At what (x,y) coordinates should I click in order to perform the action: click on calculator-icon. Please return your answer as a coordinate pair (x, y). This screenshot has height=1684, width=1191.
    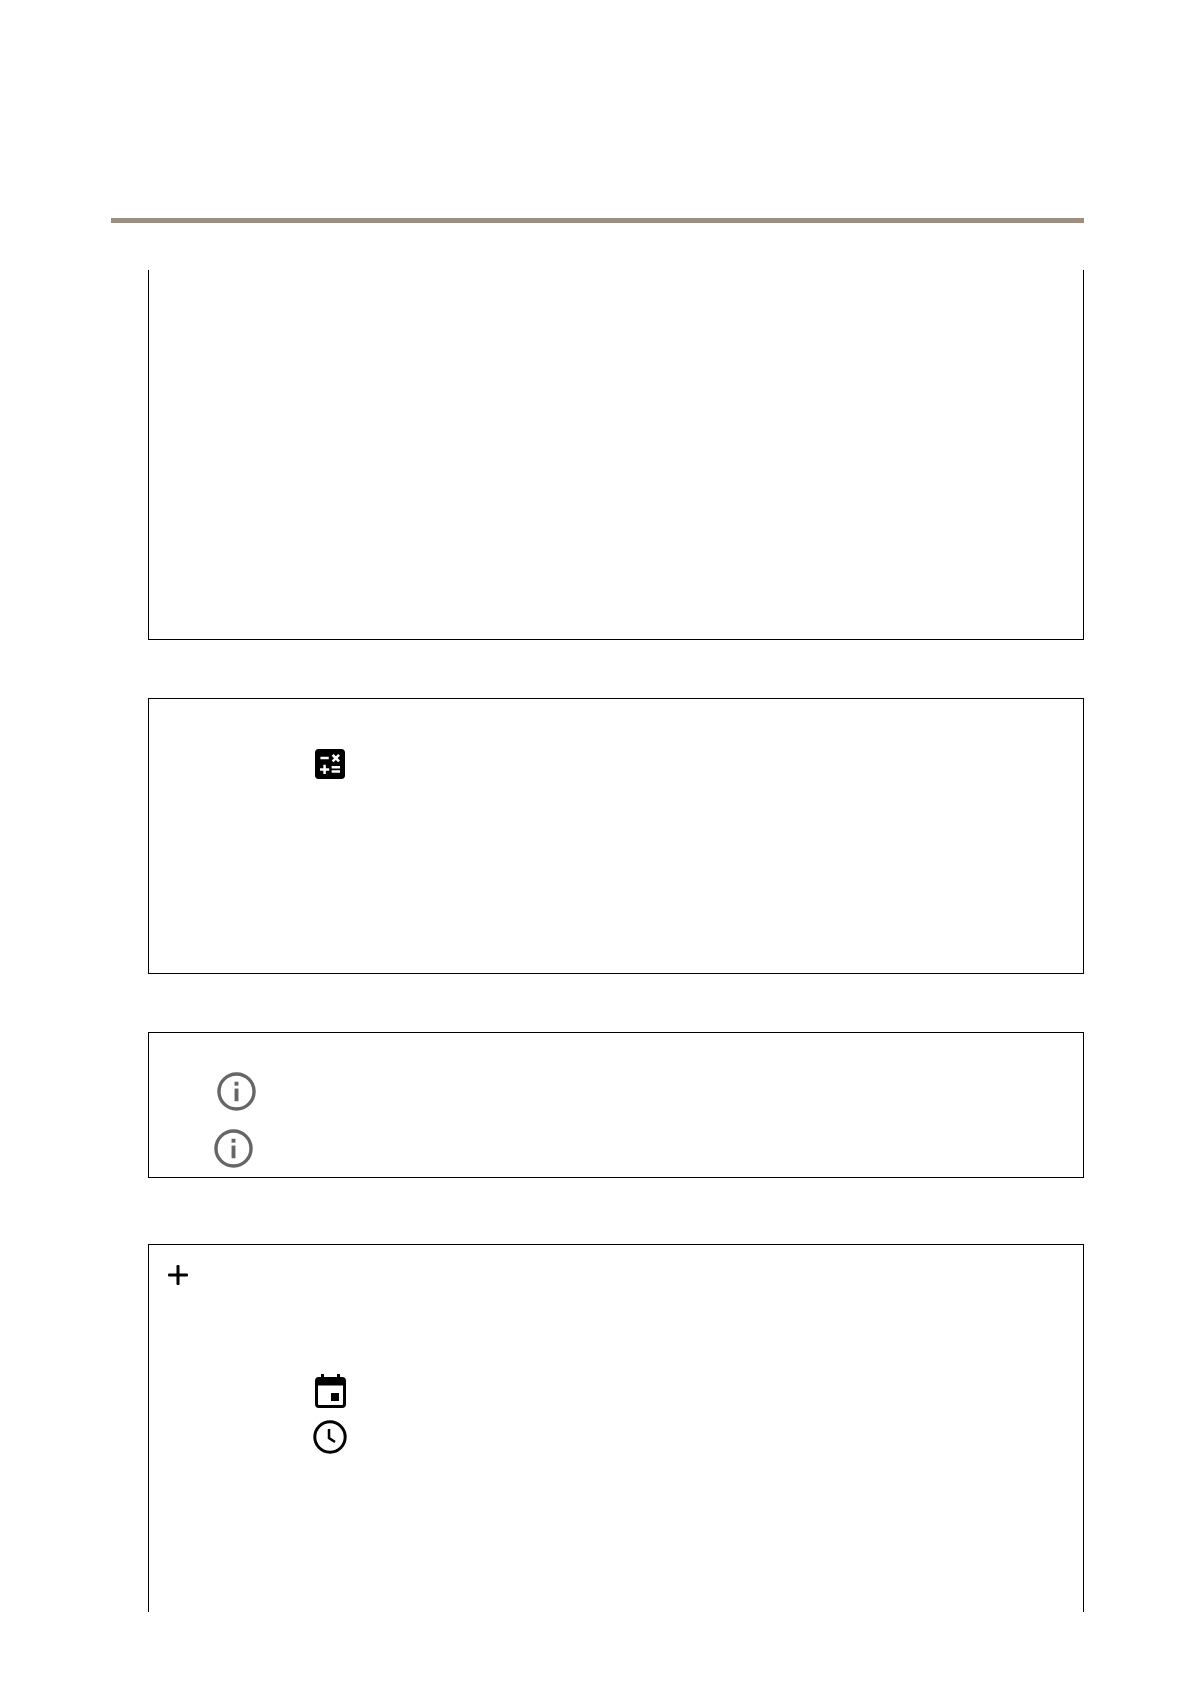
    Looking at the image, I should click on (330, 764).